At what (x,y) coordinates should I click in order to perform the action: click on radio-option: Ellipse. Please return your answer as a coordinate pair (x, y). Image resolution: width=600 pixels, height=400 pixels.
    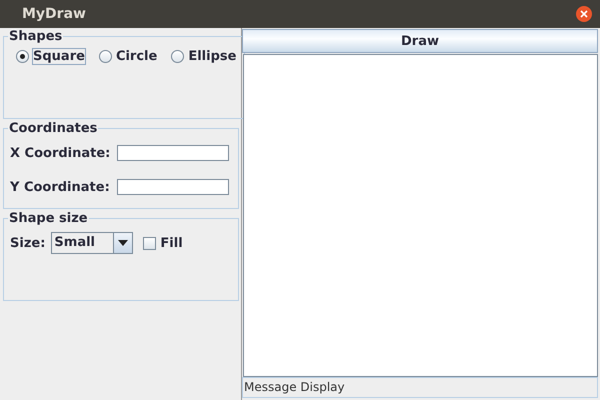
    Looking at the image, I should click on (203, 56).